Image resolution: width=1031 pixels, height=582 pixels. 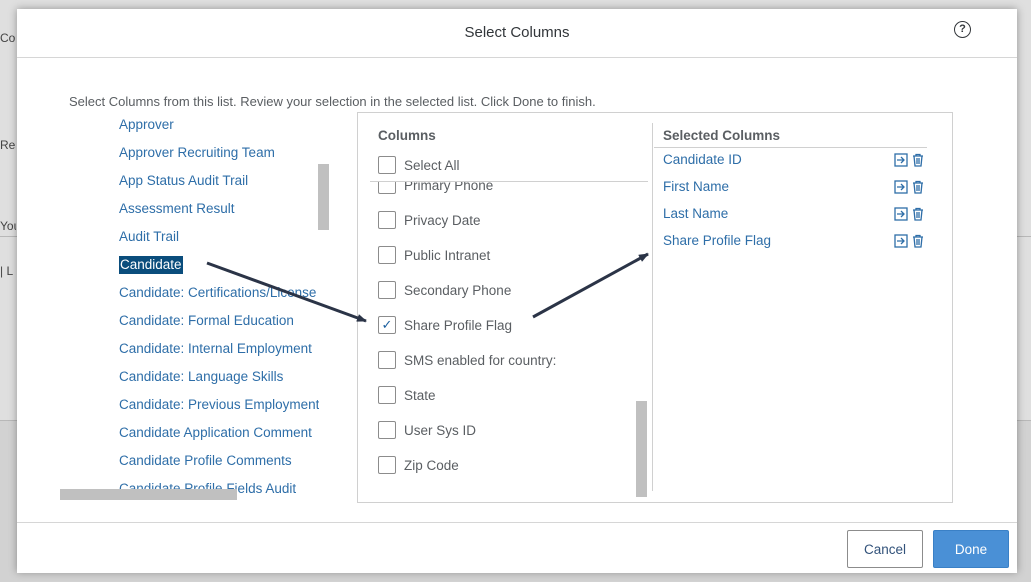 What do you see at coordinates (146, 125) in the screenshot?
I see `category-item: Approver` at bounding box center [146, 125].